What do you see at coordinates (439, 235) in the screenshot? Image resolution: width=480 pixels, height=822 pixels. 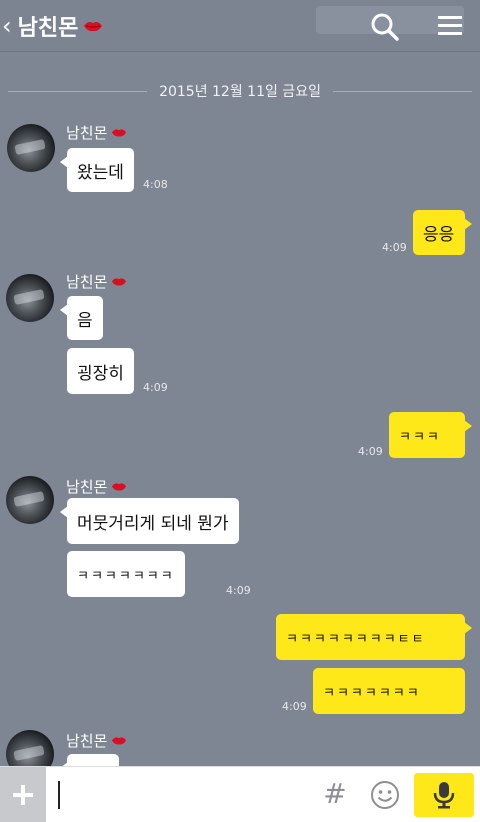 I see `message-text: 응응` at bounding box center [439, 235].